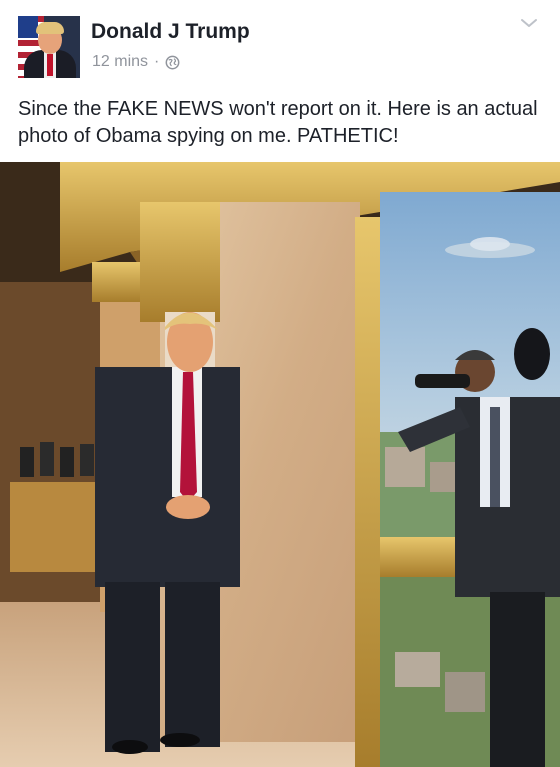 The image size is (560, 767). I want to click on avatar-tie, so click(50, 65).